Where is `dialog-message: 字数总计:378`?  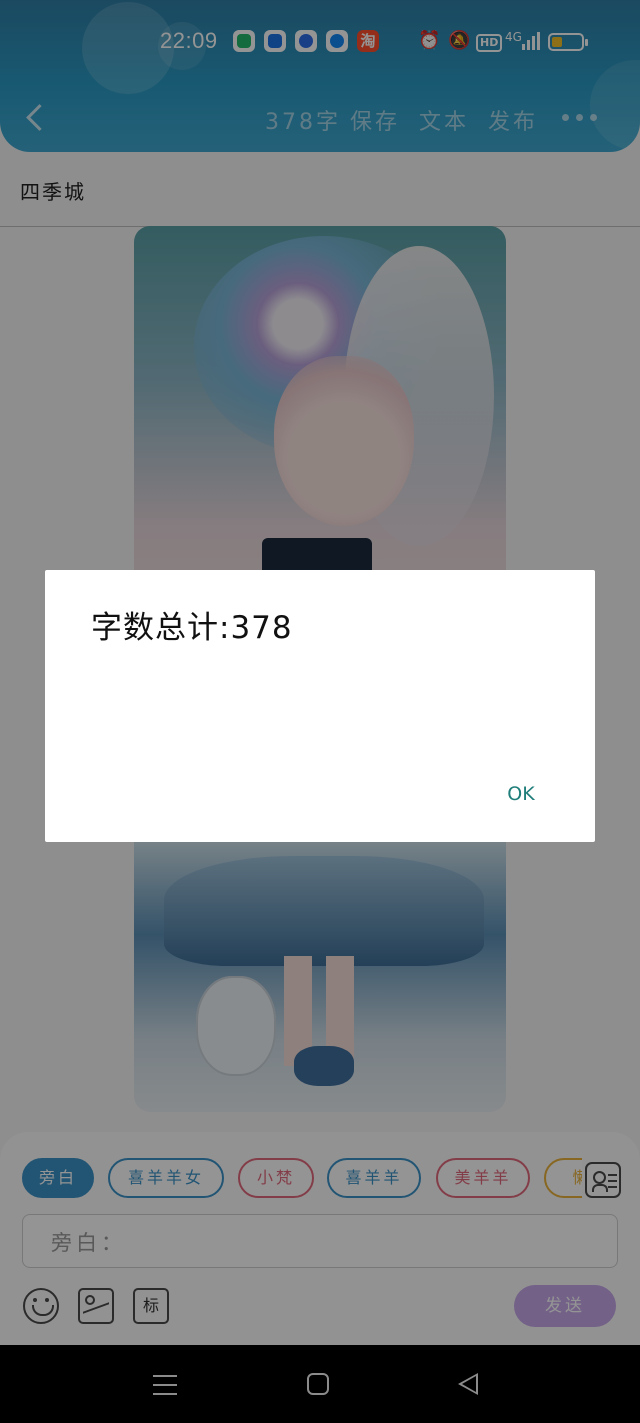
dialog-message: 字数总计:378 is located at coordinates (192, 628).